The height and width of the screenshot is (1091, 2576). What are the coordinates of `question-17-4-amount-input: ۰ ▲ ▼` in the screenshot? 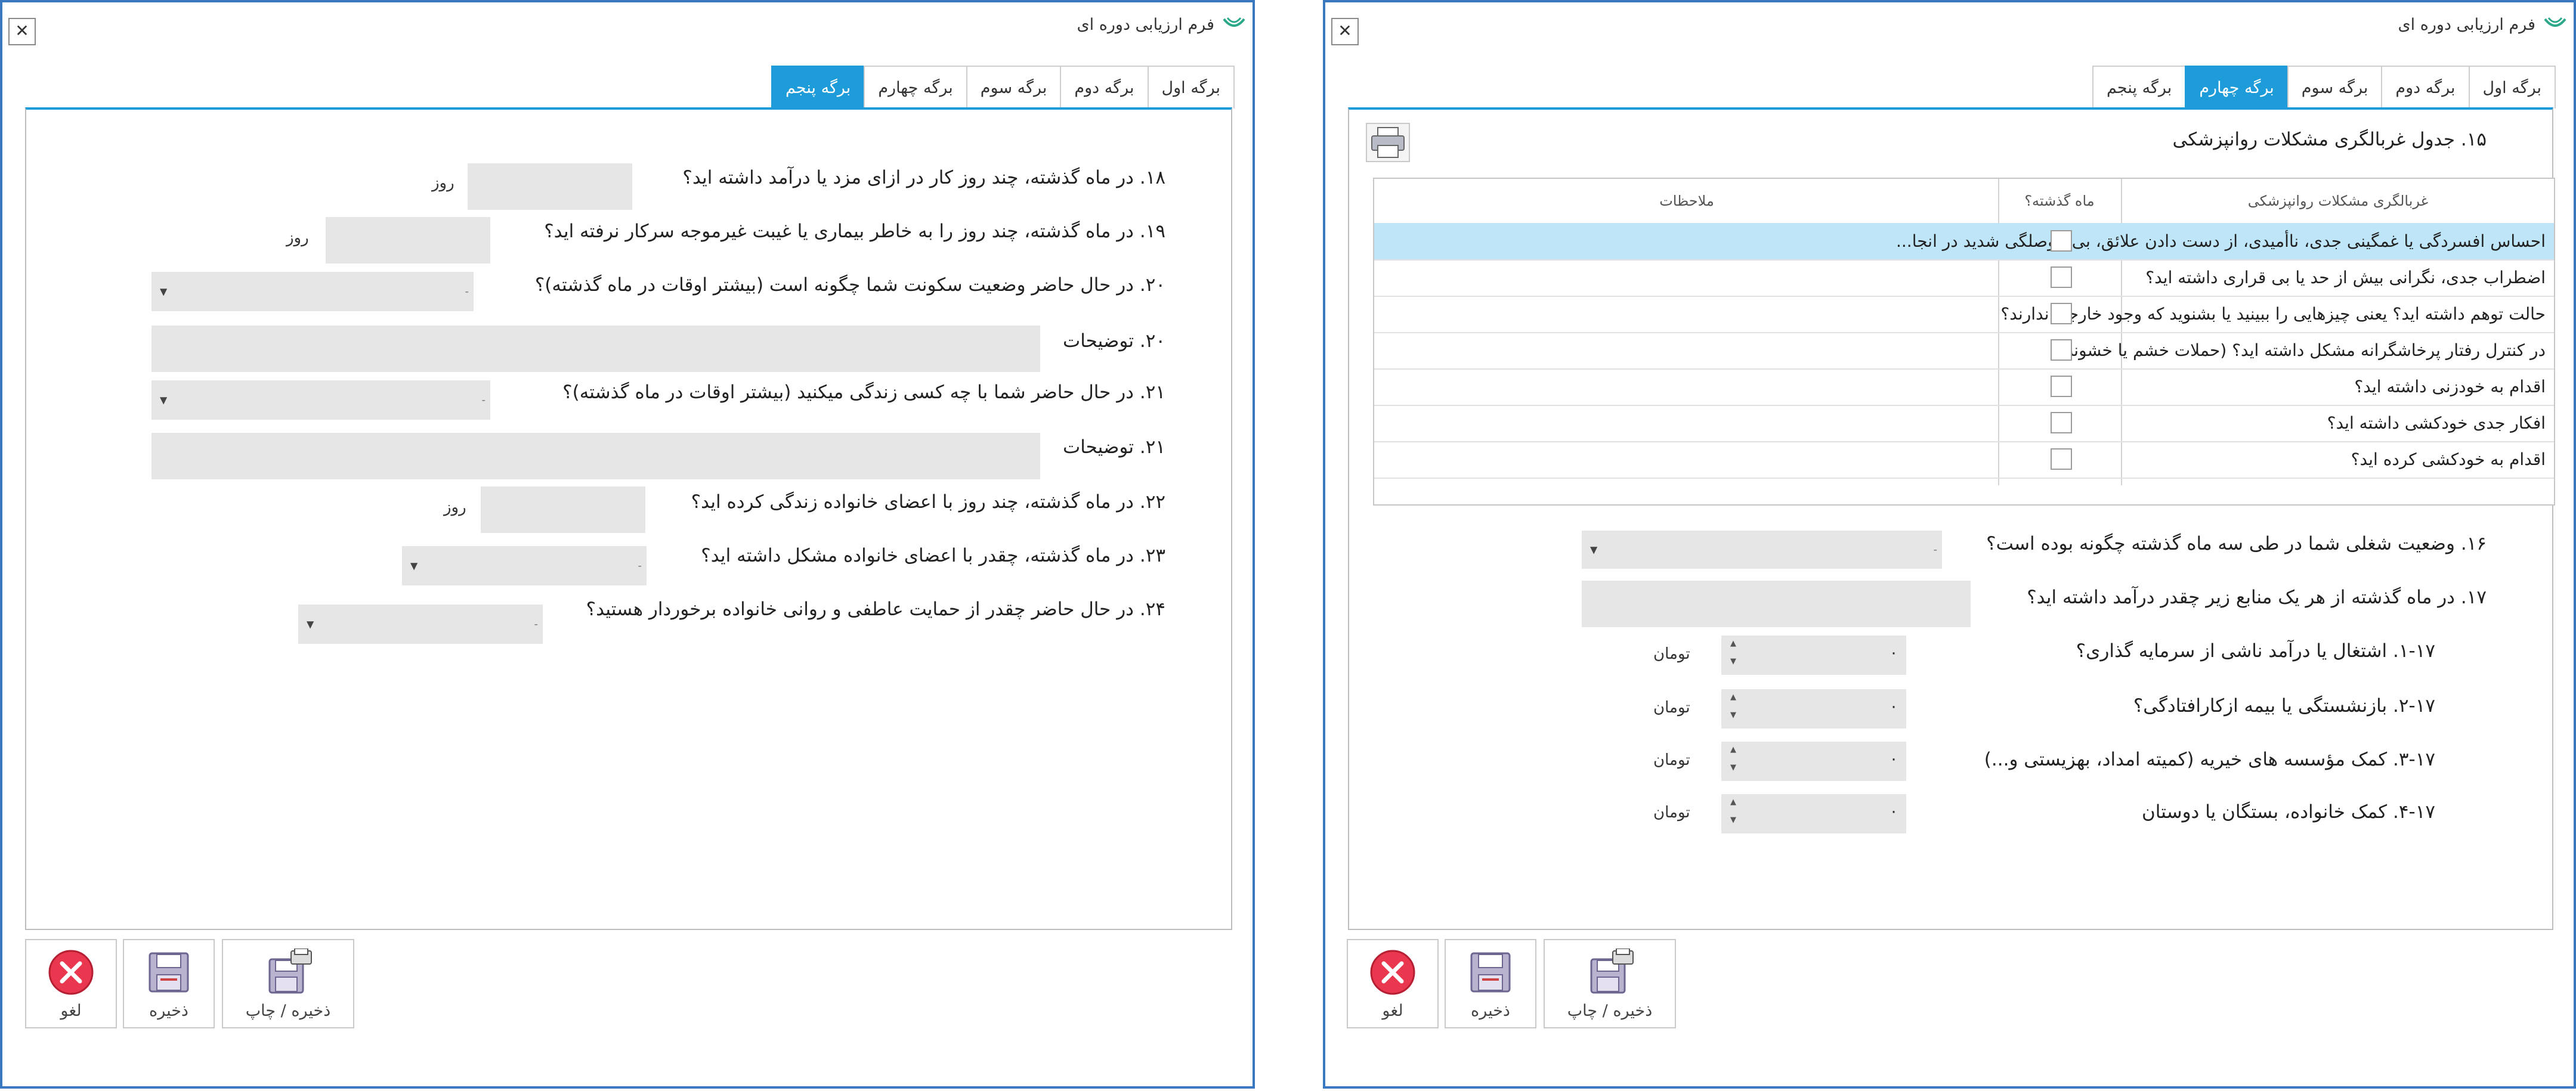 It's located at (1813, 813).